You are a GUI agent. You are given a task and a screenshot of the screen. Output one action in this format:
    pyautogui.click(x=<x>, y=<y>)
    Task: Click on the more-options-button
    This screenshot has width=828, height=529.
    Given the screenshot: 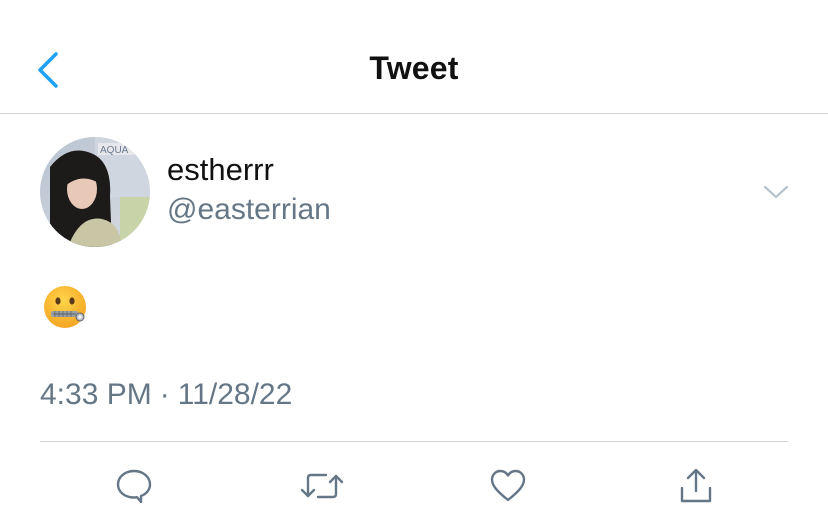 What is the action you would take?
    pyautogui.click(x=776, y=192)
    